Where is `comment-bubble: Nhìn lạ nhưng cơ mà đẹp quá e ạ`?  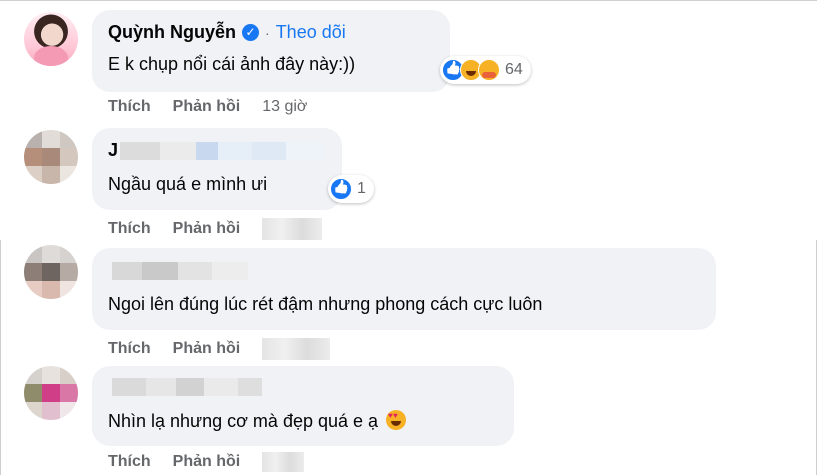 comment-bubble: Nhìn lạ nhưng cơ mà đẹp quá e ạ is located at coordinates (303, 406).